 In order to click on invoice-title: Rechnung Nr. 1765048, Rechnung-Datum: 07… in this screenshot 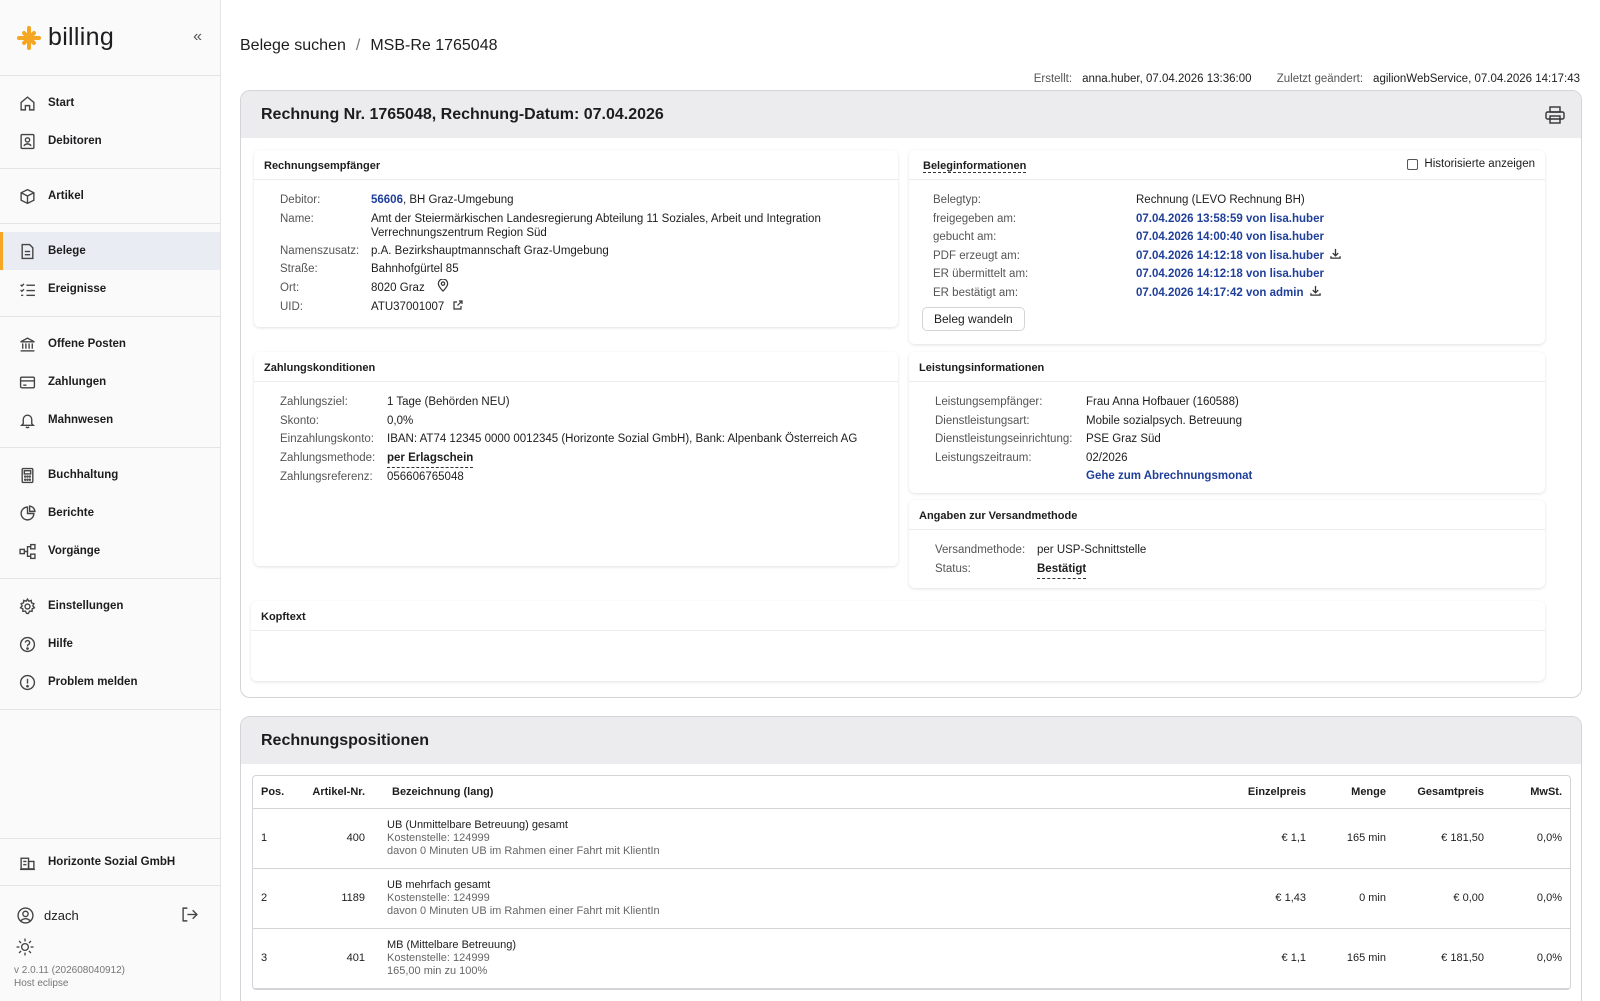, I will do `click(911, 114)`.